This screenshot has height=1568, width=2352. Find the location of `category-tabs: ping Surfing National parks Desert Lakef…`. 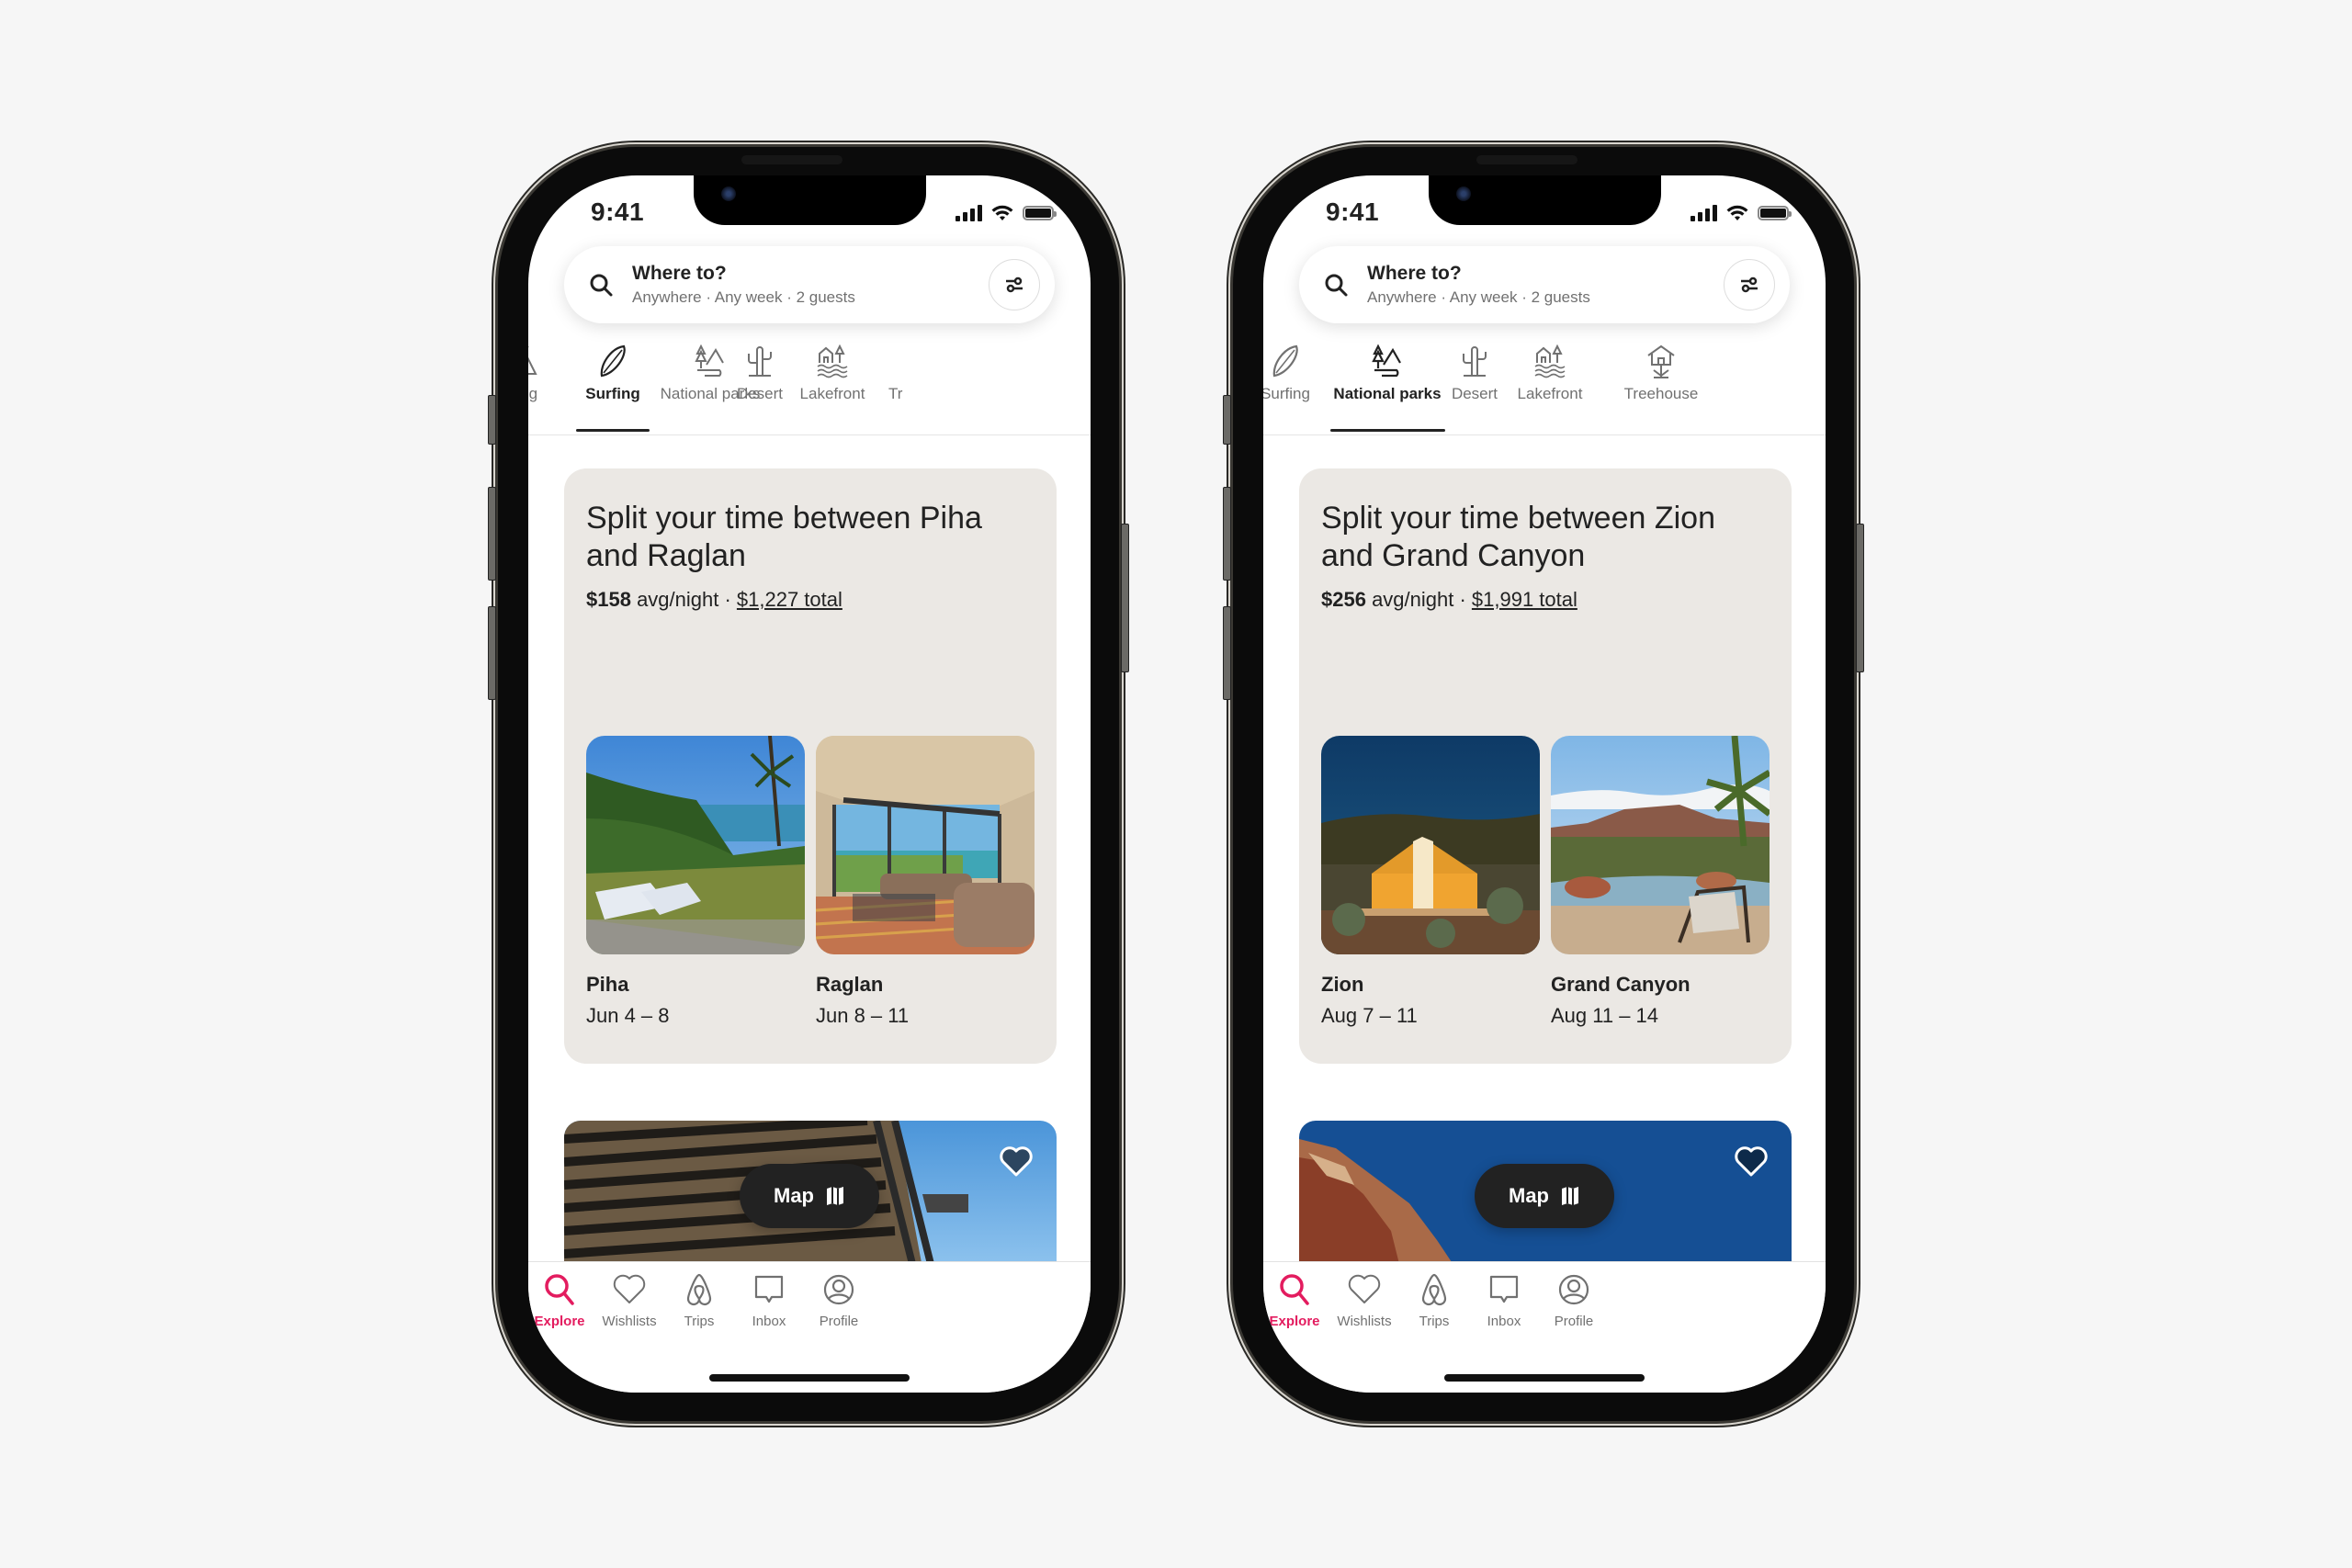

category-tabs: ping Surfing National parks Desert Lakef… is located at coordinates (809, 389).